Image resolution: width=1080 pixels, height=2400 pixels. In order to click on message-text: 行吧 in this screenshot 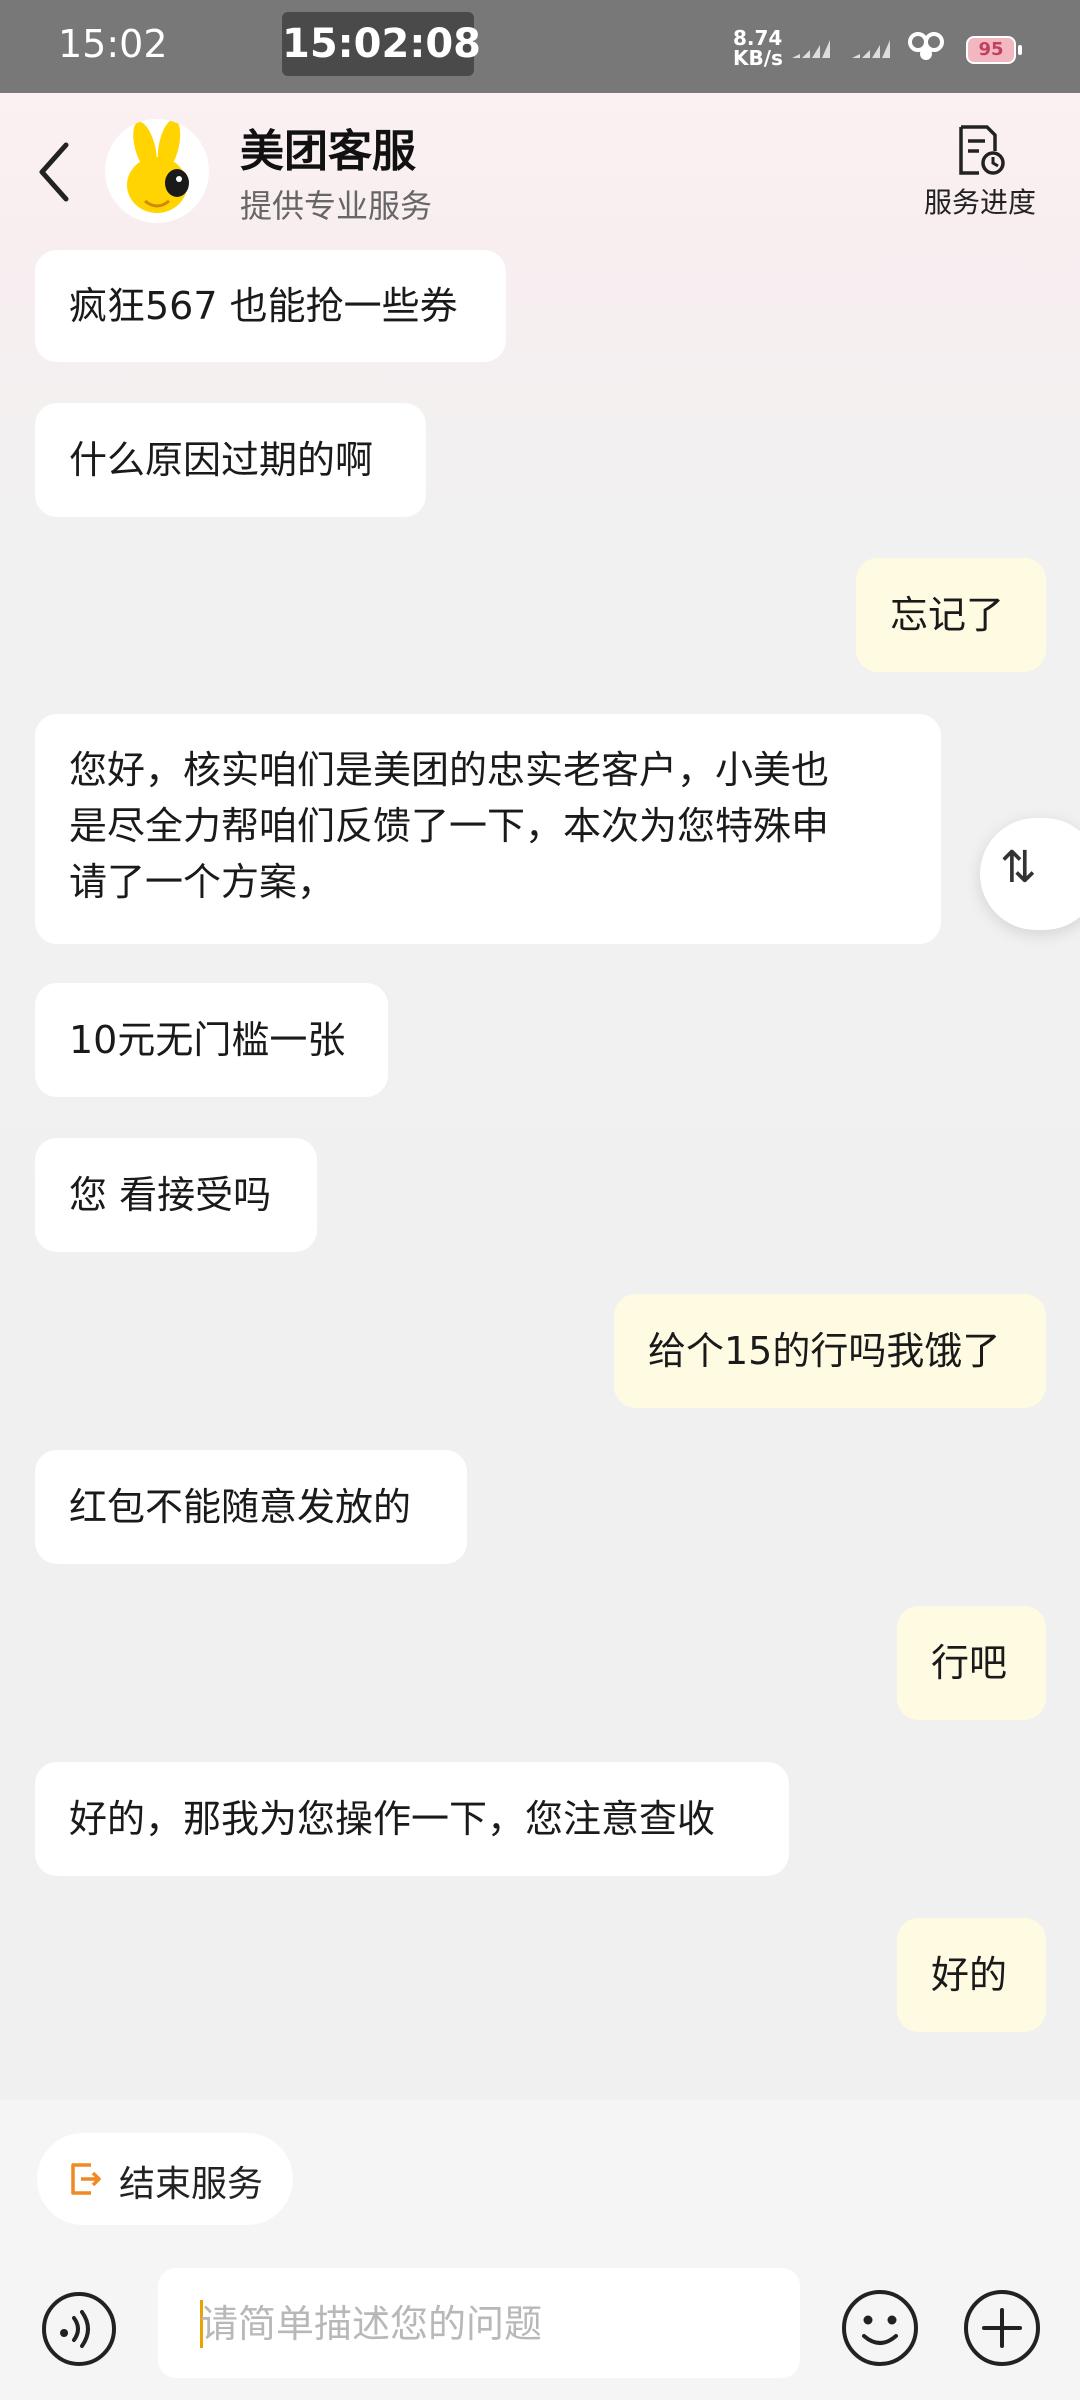, I will do `click(969, 1663)`.